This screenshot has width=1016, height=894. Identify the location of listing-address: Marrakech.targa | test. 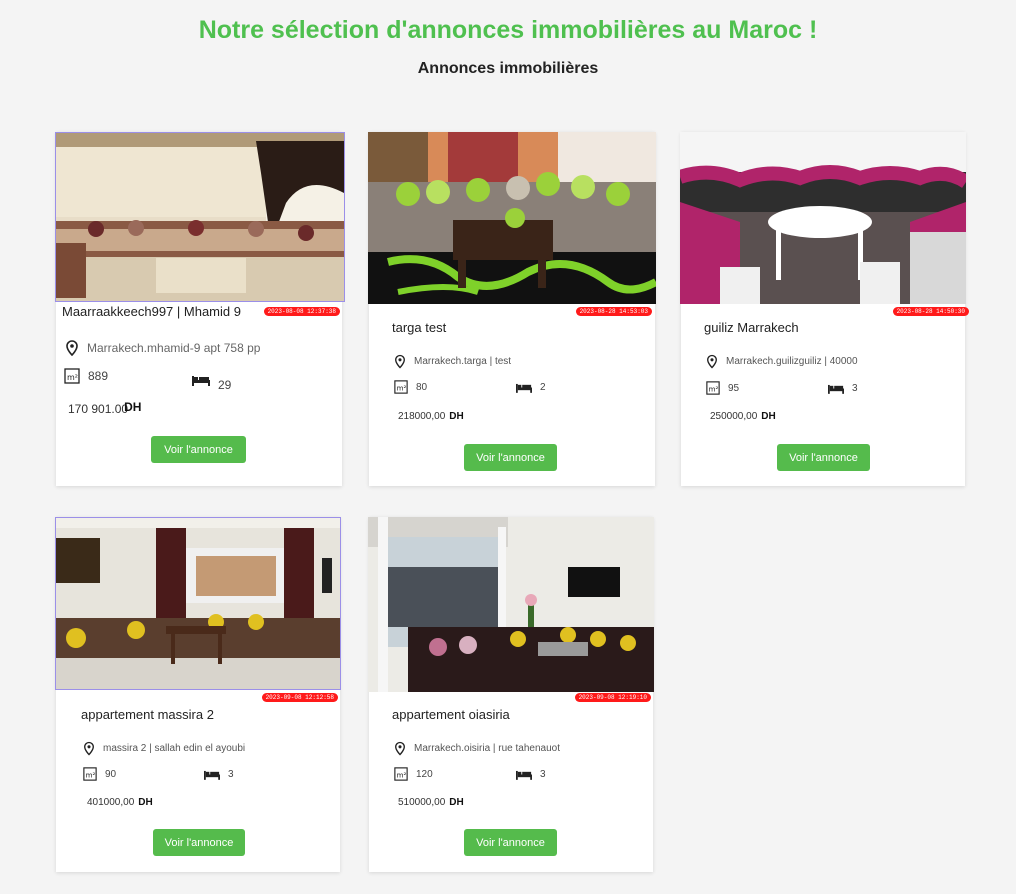
(452, 361).